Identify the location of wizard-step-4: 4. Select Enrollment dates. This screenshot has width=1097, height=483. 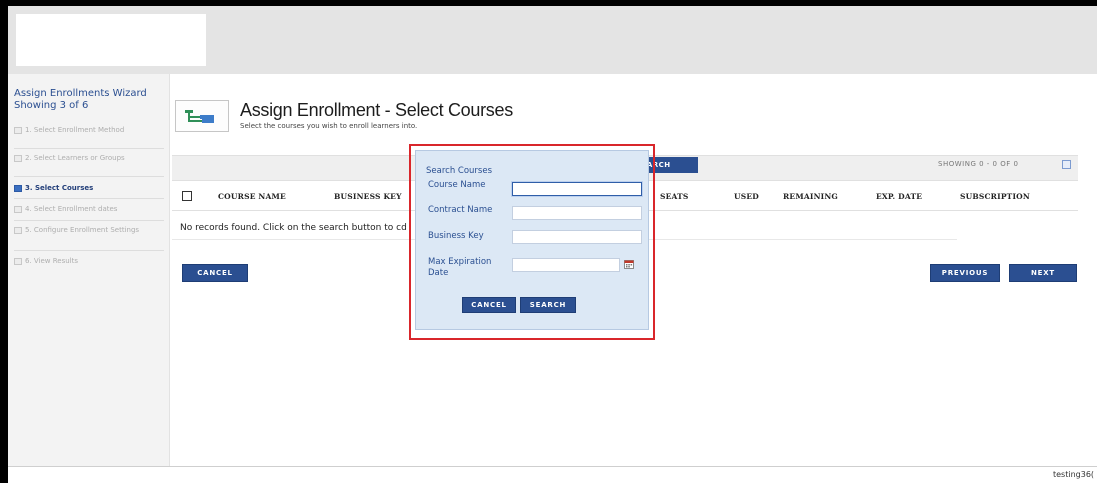
(89, 209).